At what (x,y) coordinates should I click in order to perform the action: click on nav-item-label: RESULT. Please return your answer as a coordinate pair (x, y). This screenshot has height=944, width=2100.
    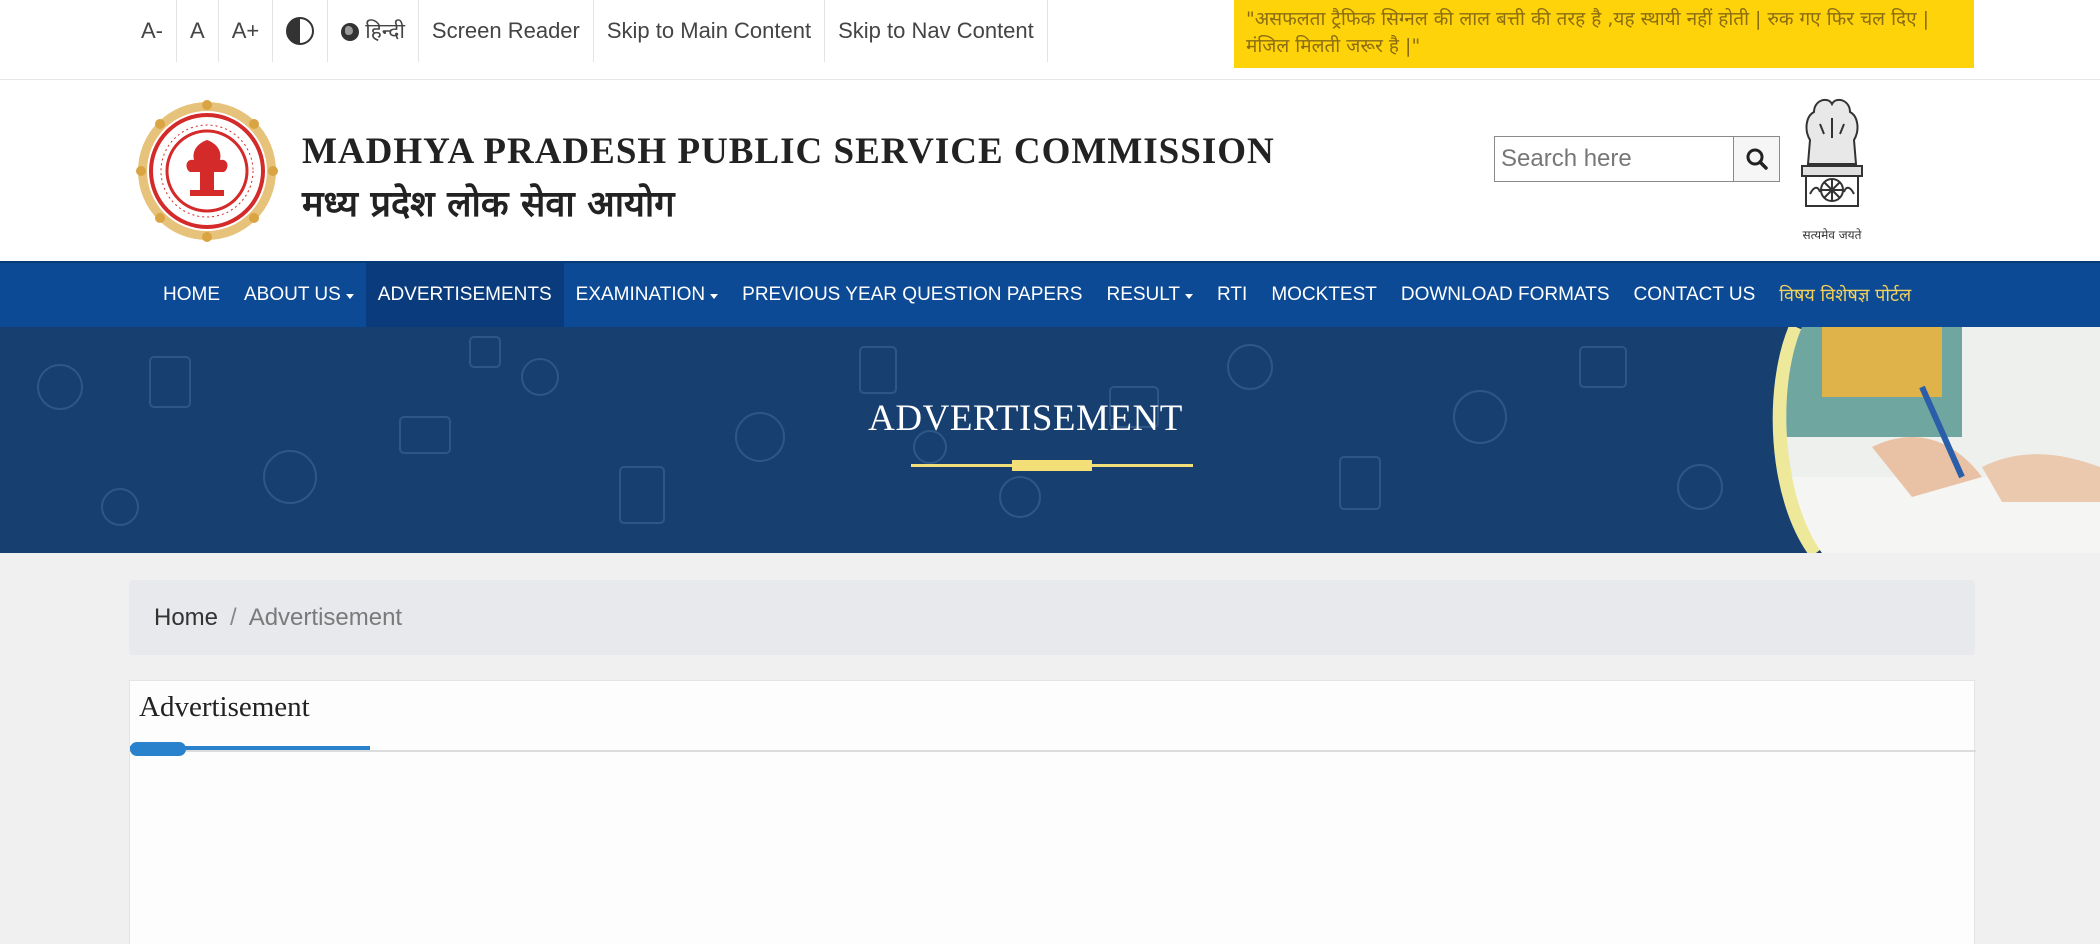
    Looking at the image, I should click on (1143, 294).